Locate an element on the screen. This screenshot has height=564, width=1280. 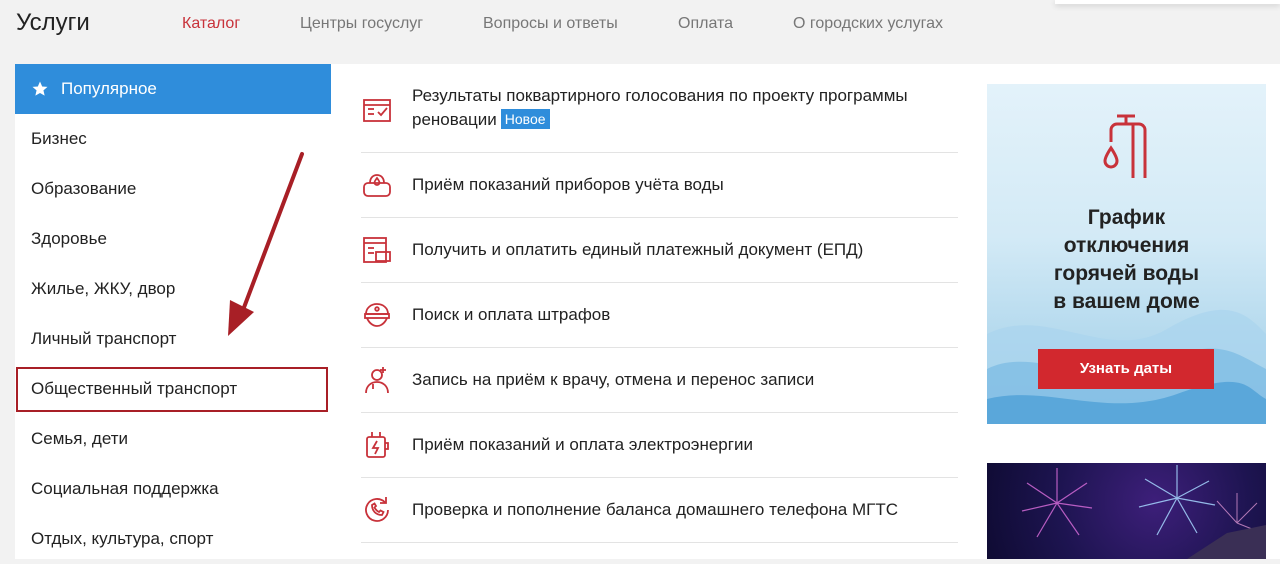
police-cap-icon is located at coordinates (377, 315).